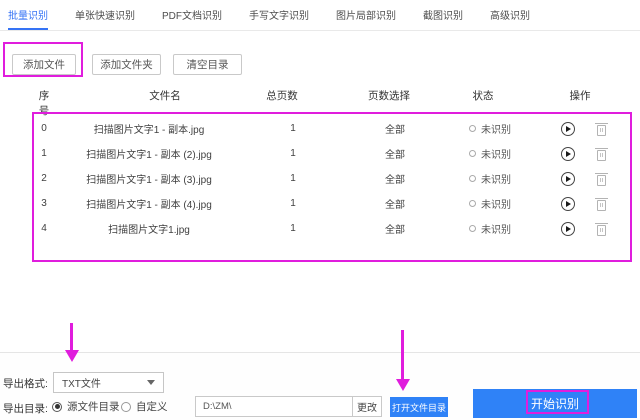 The height and width of the screenshot is (420, 640). I want to click on clear-list-button: 清空目录, so click(207, 64).